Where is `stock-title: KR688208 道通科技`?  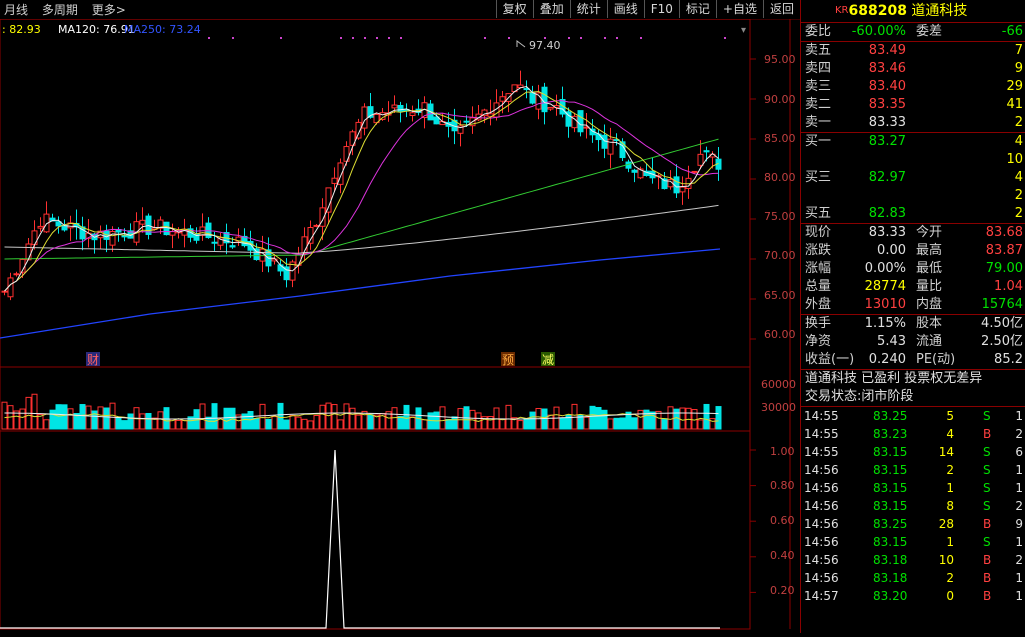
stock-title: KR688208 道通科技 is located at coordinates (913, 11).